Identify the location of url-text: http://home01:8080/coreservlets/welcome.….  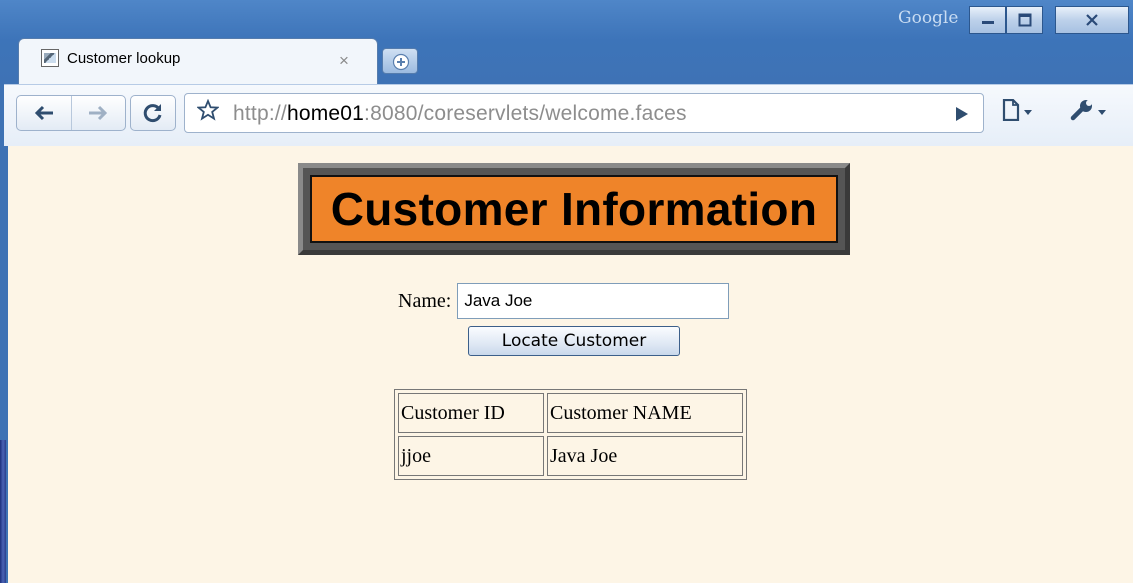
(460, 114).